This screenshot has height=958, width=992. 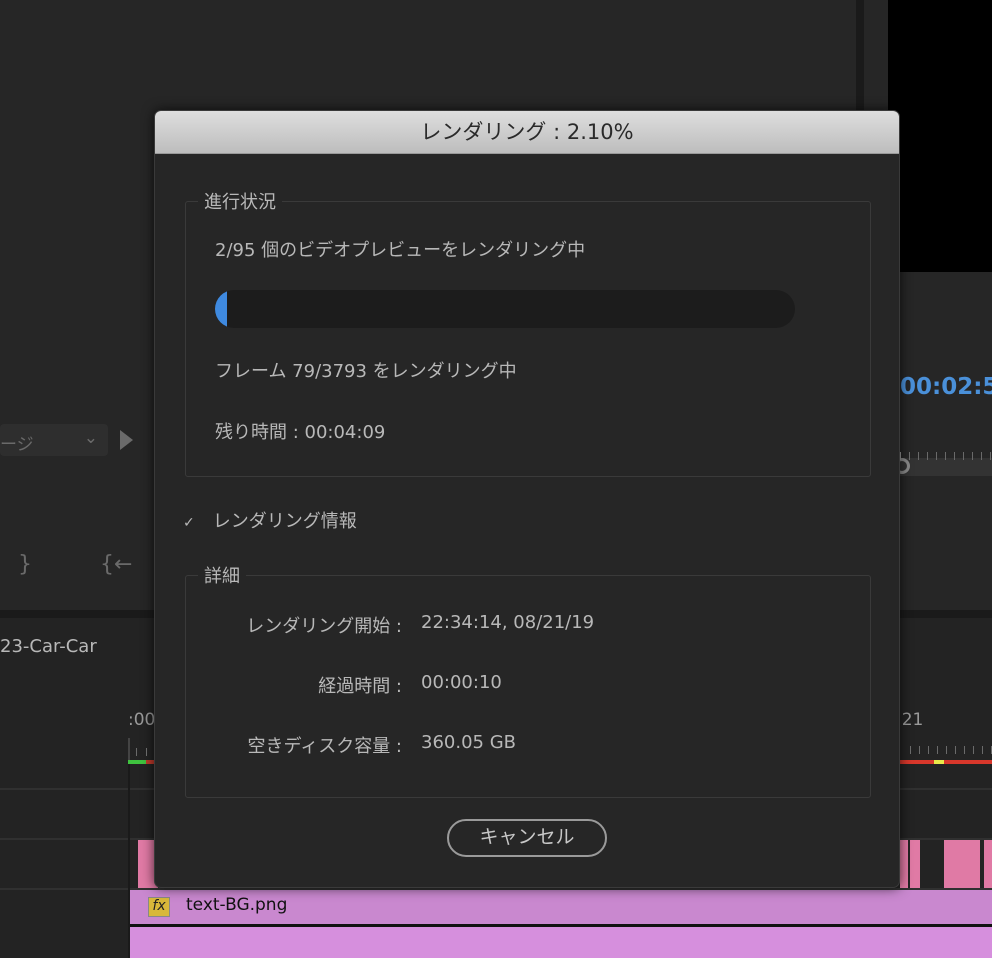 I want to click on preview-status: 2/95 個のビデオプレビューをレンダリング中, so click(x=400, y=250).